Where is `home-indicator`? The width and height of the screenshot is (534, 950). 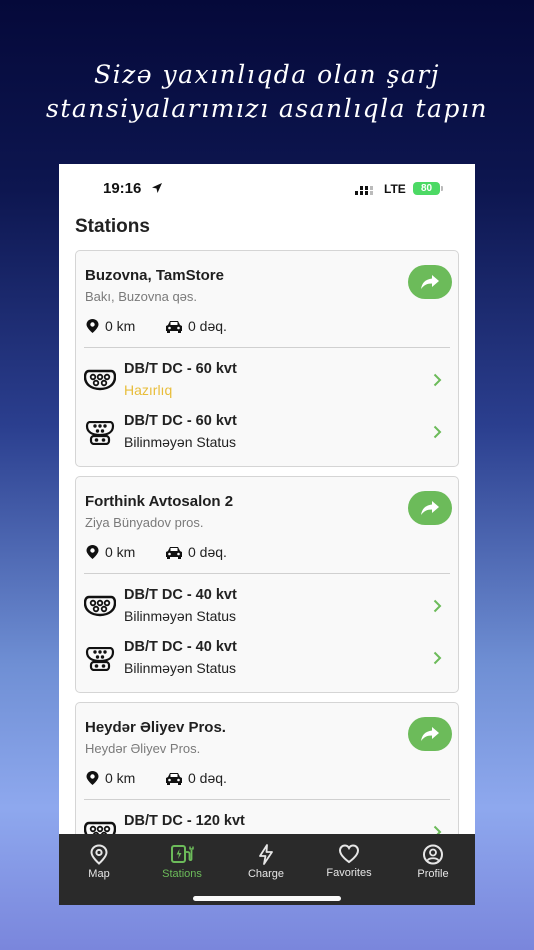
home-indicator is located at coordinates (267, 898).